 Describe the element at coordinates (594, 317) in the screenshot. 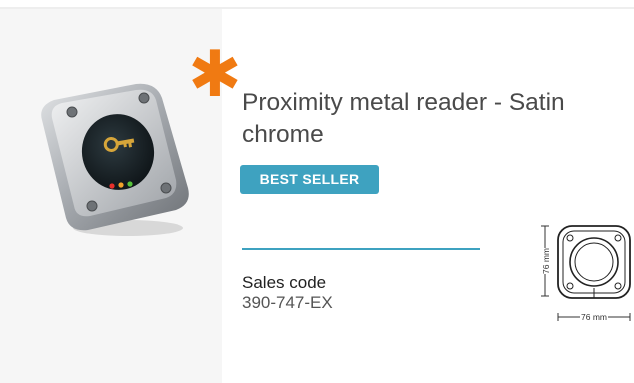

I see `width-dimension-label: 76 mm` at that location.